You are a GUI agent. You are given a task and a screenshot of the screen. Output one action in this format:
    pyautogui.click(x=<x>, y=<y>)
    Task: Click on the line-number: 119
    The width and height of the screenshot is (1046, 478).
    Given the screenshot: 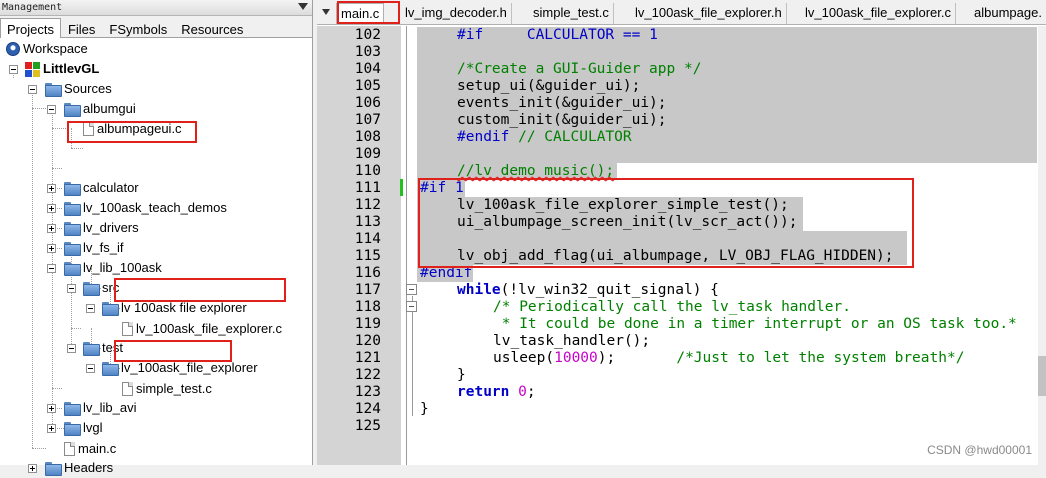 What is the action you would take?
    pyautogui.click(x=367, y=324)
    